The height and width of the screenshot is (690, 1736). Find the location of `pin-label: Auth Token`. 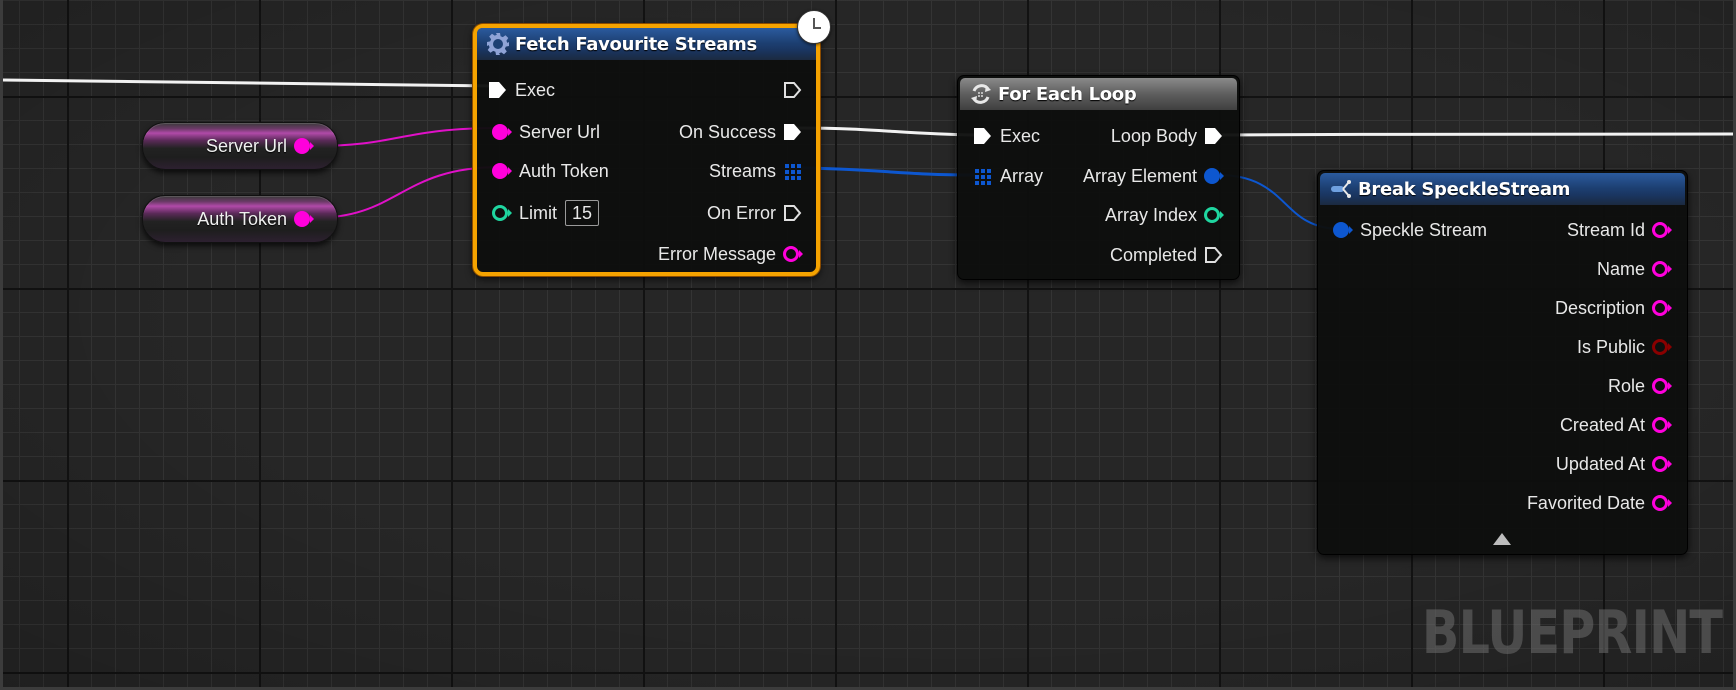

pin-label: Auth Token is located at coordinates (564, 170).